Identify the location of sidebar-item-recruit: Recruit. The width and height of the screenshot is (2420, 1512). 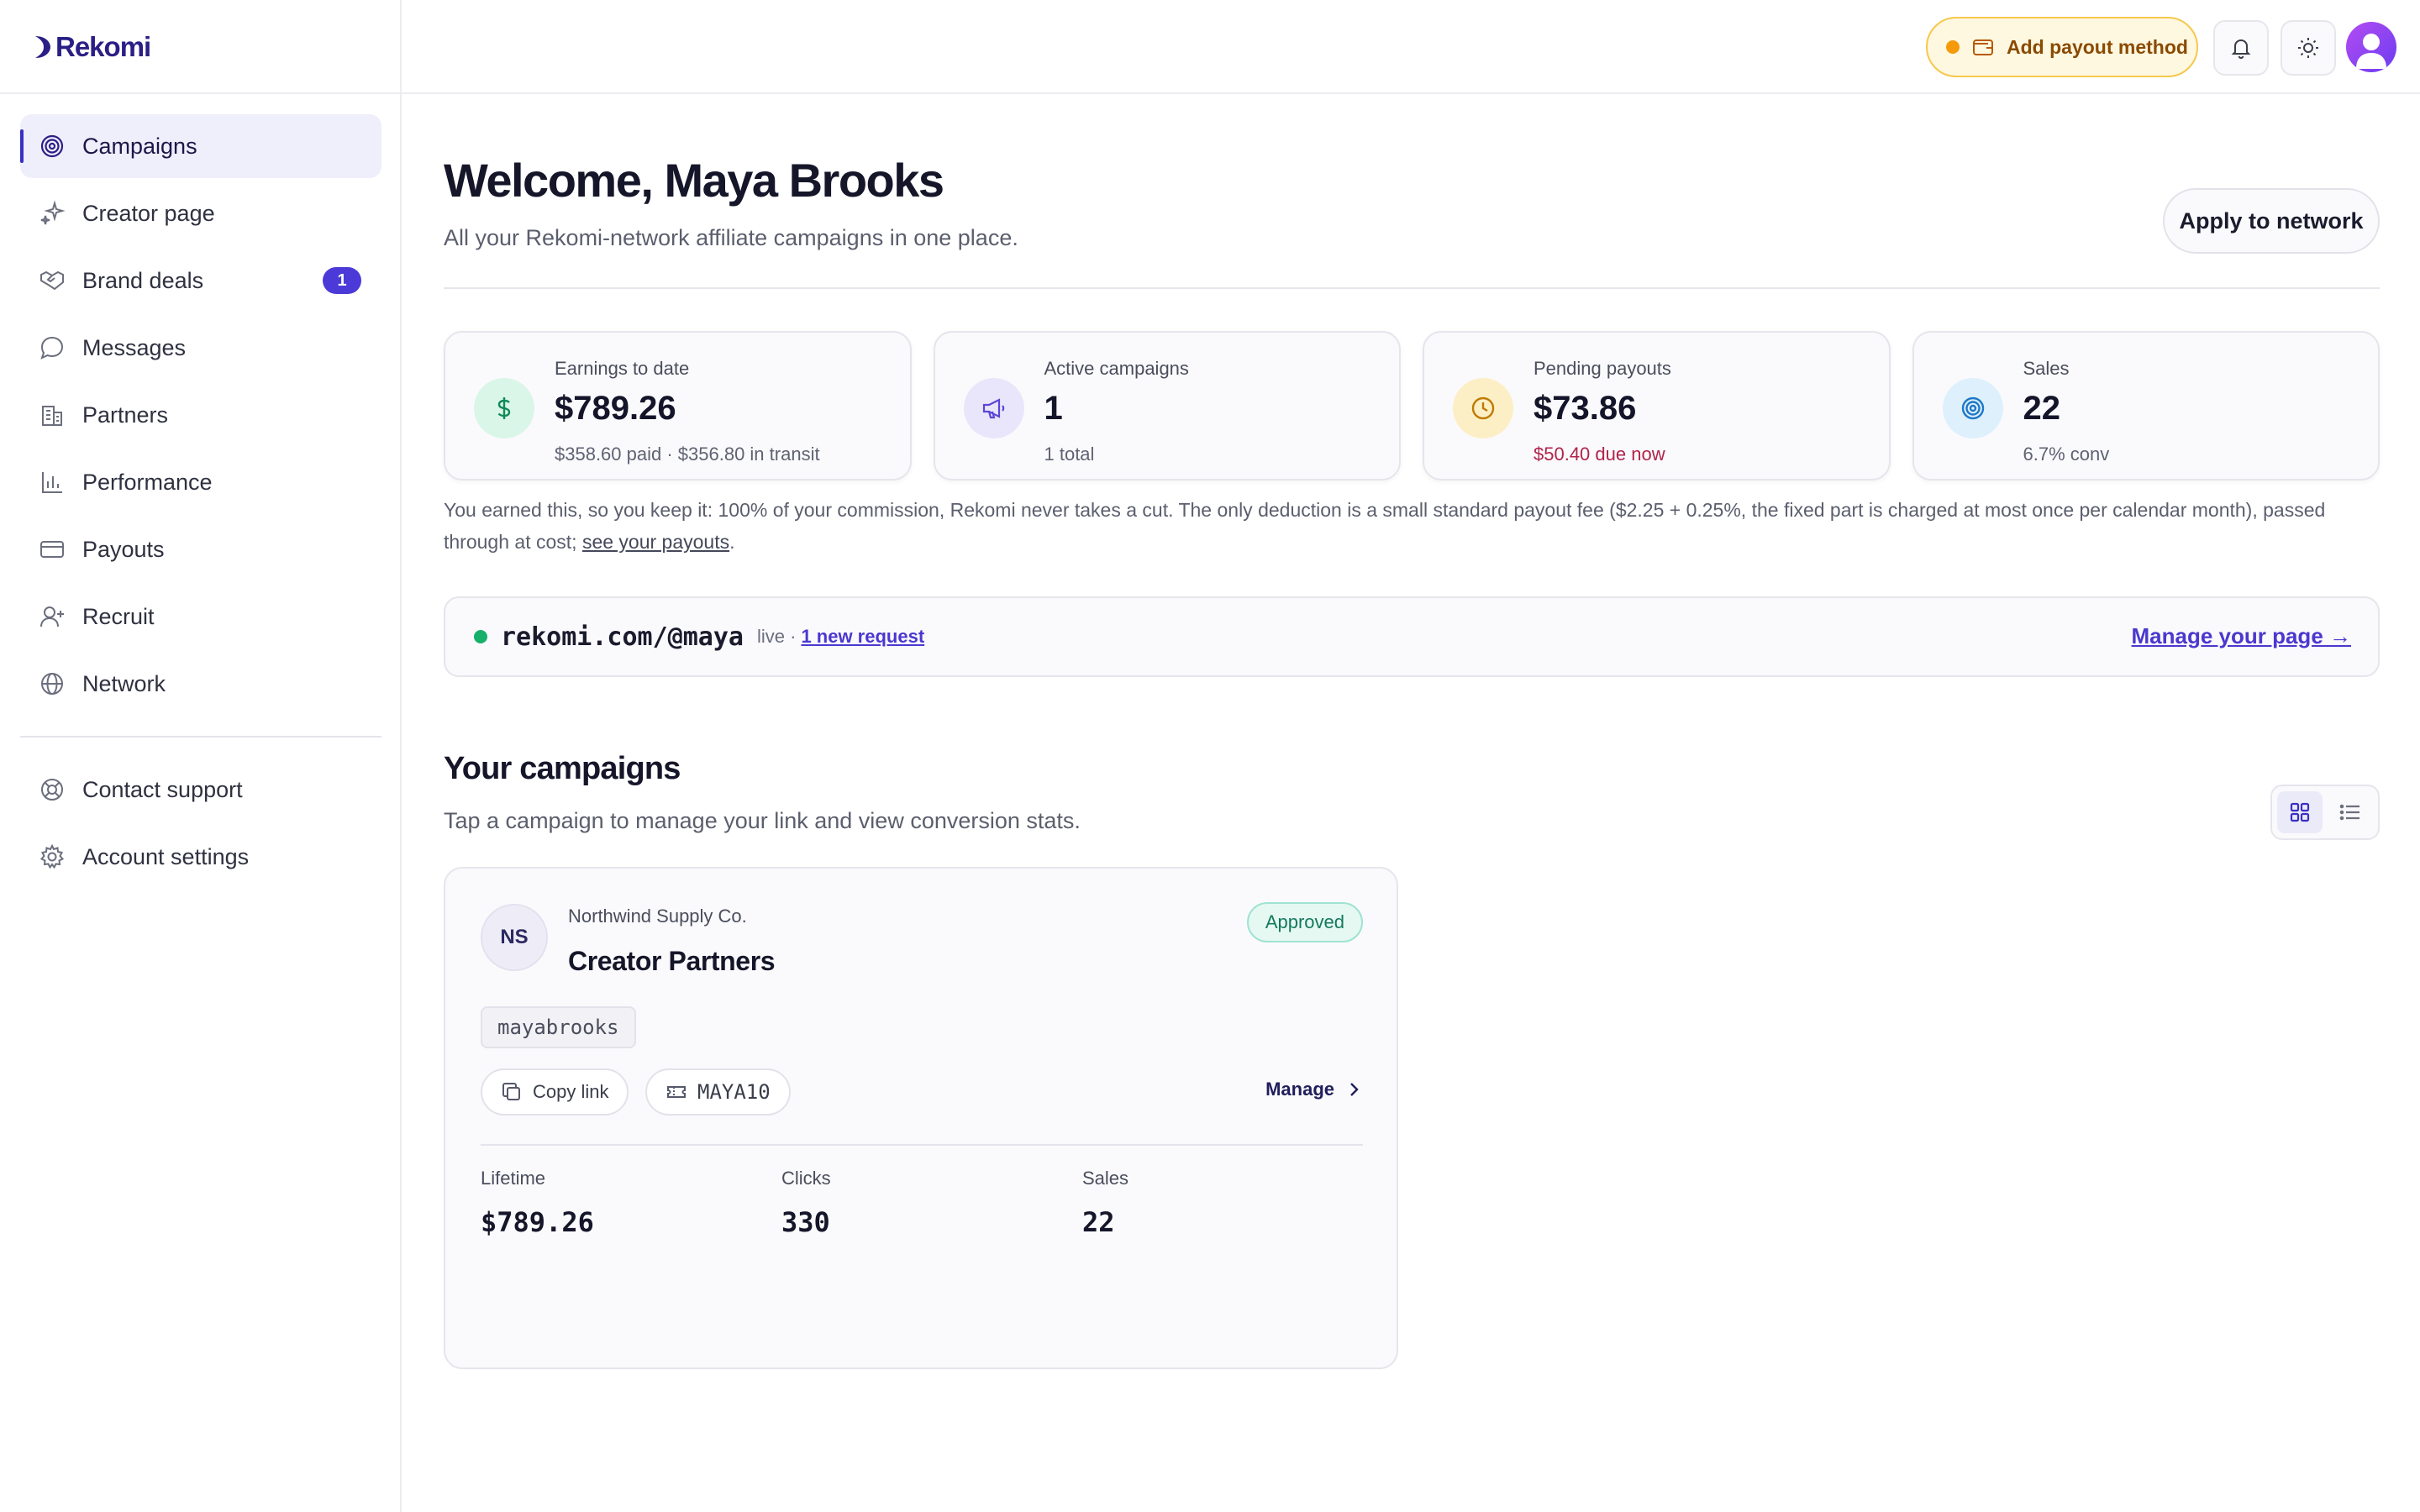
(200, 616).